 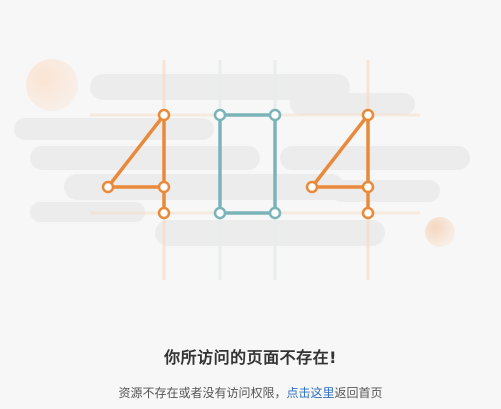 I want to click on error-description: 资源不存在或者没有访问权限，点击这里返回首页, so click(x=250, y=392).